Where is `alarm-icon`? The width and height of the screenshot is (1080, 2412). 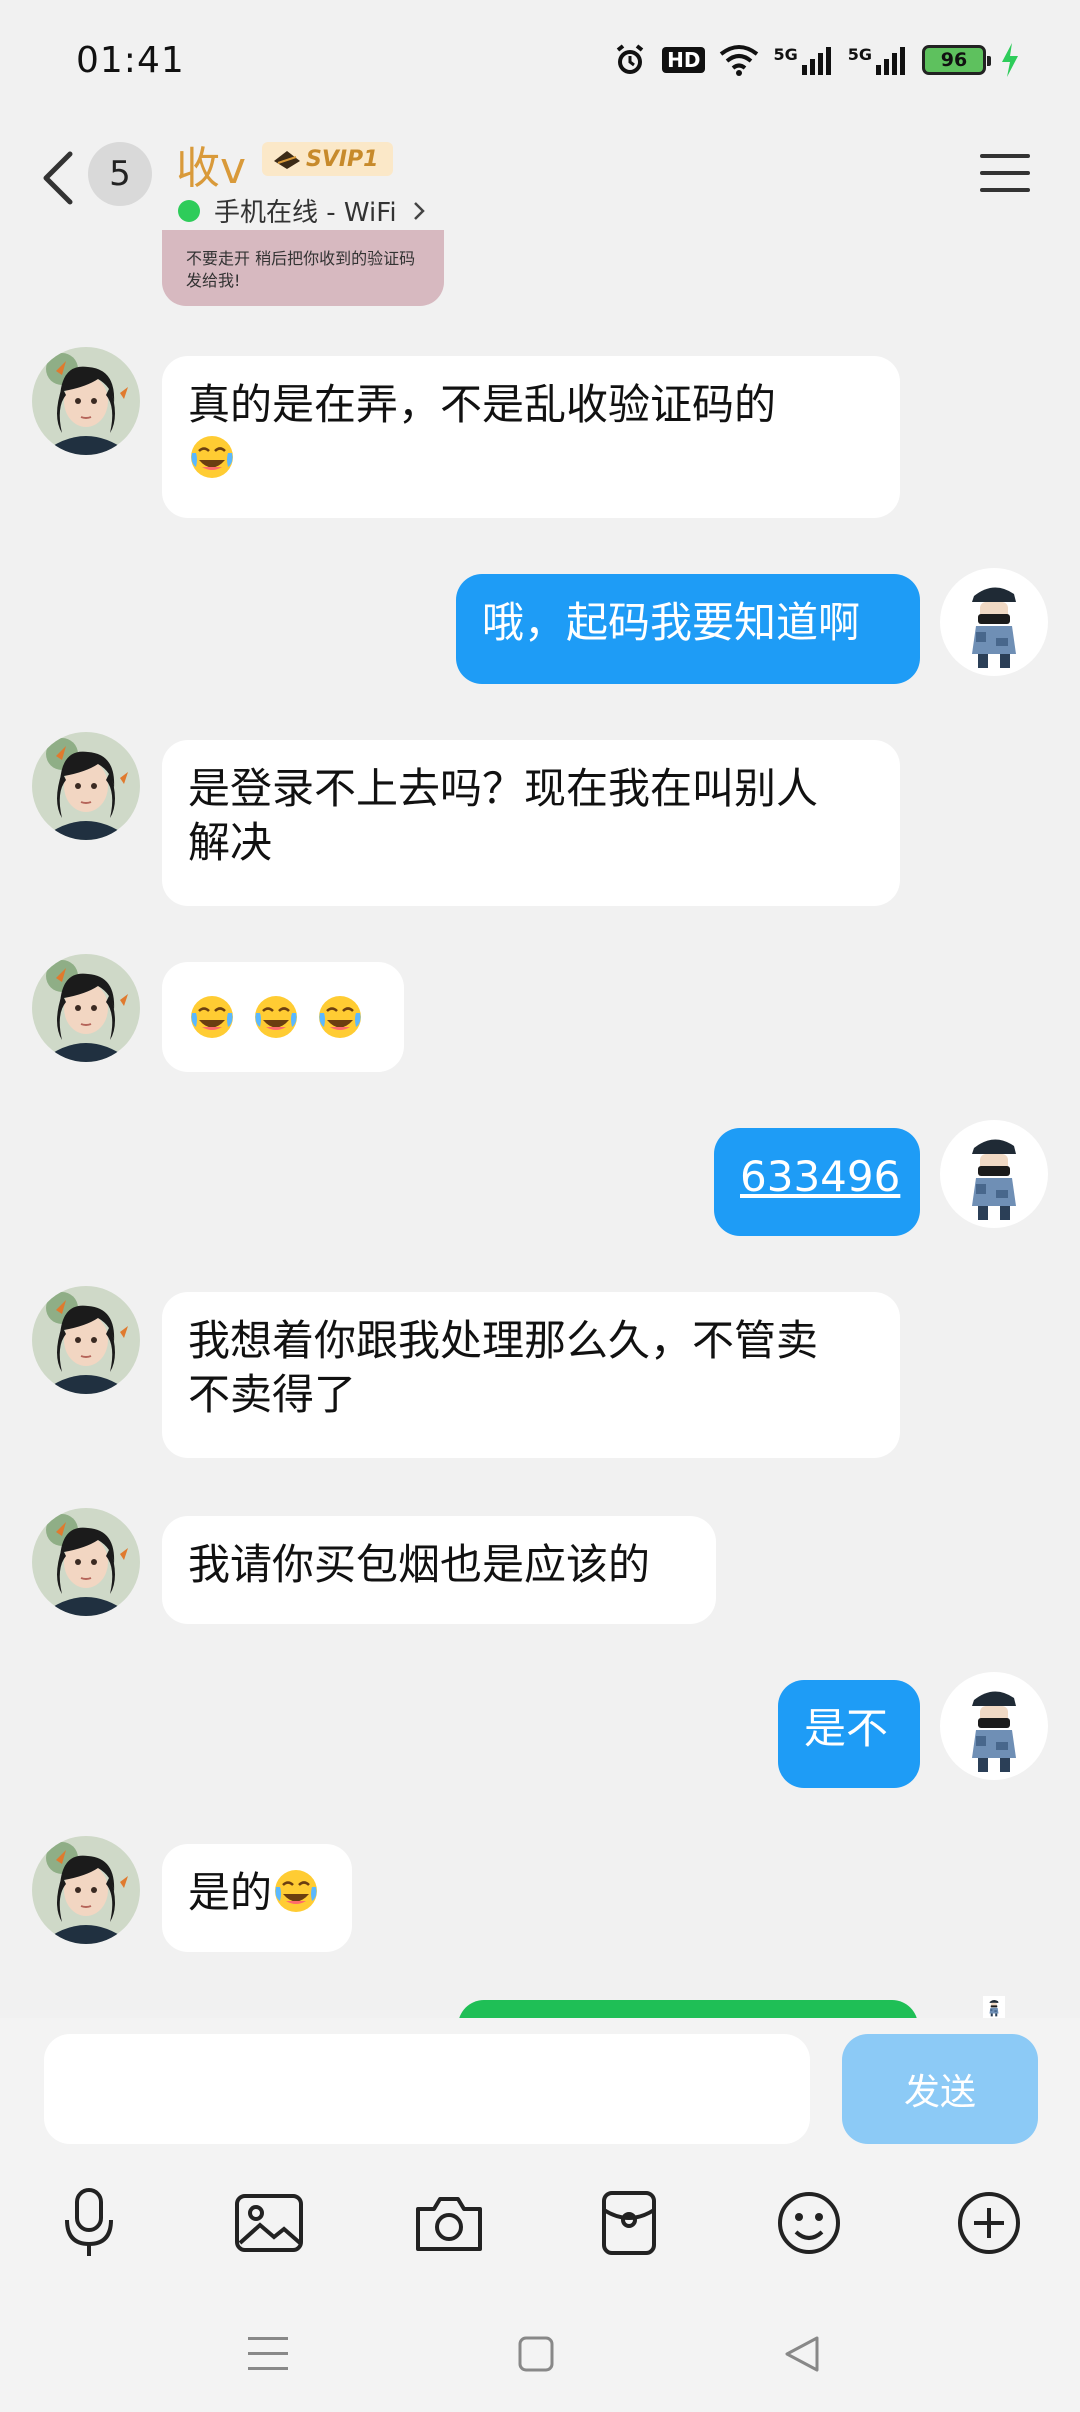 alarm-icon is located at coordinates (630, 59).